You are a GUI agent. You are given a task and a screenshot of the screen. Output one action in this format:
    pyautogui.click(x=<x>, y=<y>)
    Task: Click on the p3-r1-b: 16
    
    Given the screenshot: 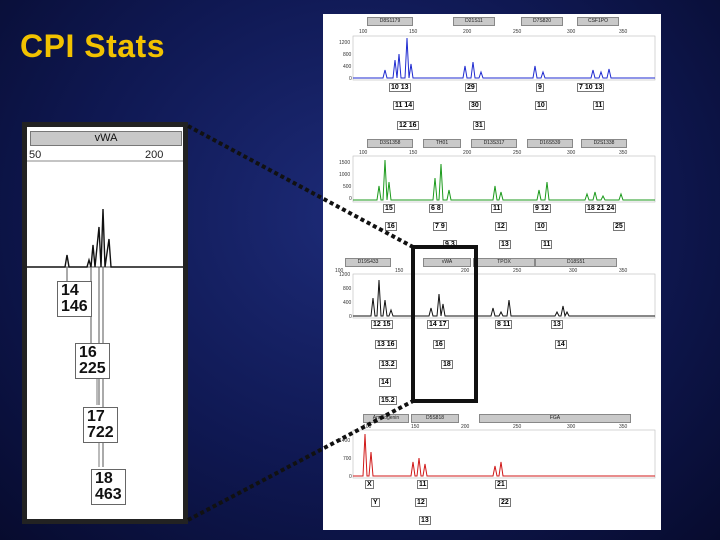 What is the action you would take?
    pyautogui.click(x=439, y=344)
    